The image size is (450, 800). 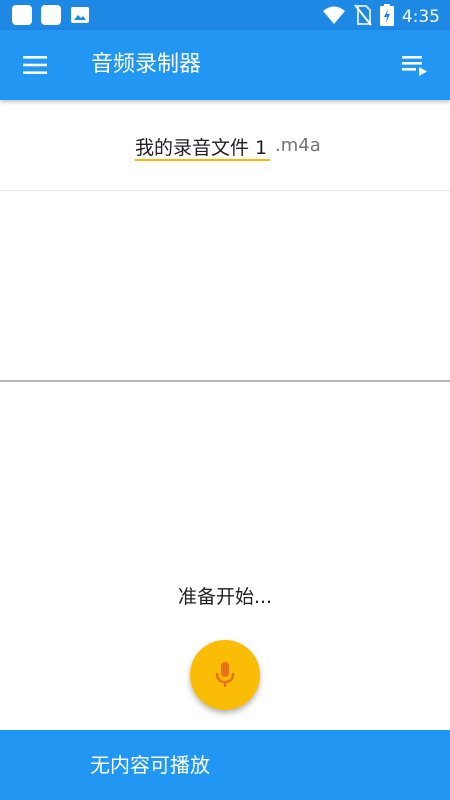 I want to click on file-extension: .m4a, so click(x=298, y=145).